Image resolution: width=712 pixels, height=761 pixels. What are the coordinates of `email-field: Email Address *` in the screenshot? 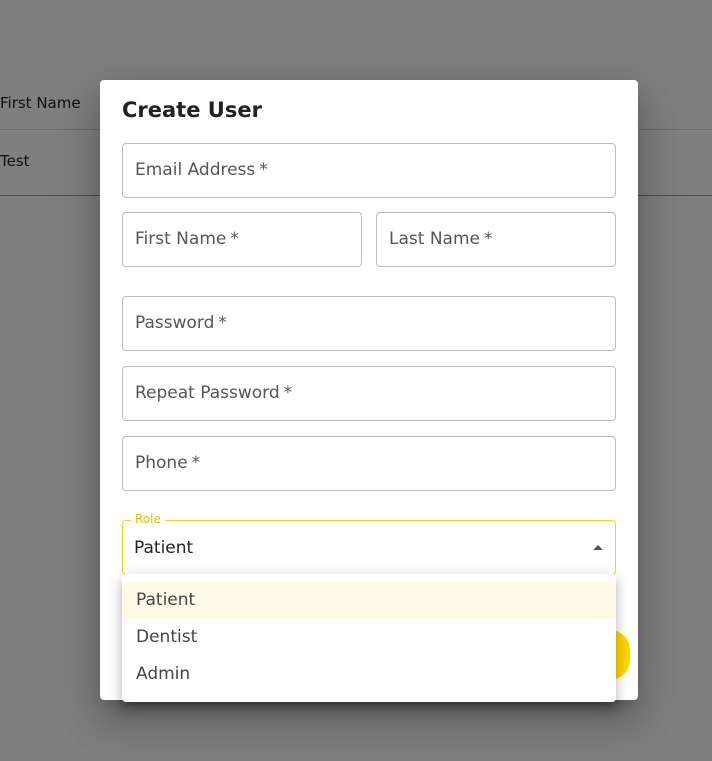 It's located at (369, 170).